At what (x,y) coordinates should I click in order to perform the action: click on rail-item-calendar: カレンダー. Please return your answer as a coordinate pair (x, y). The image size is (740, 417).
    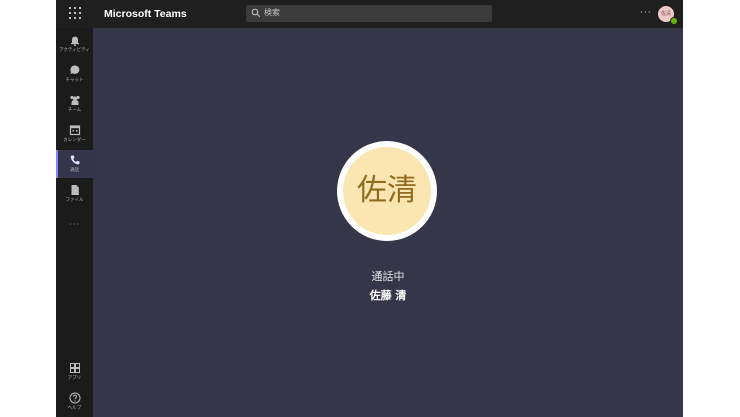
    Looking at the image, I should click on (74, 134).